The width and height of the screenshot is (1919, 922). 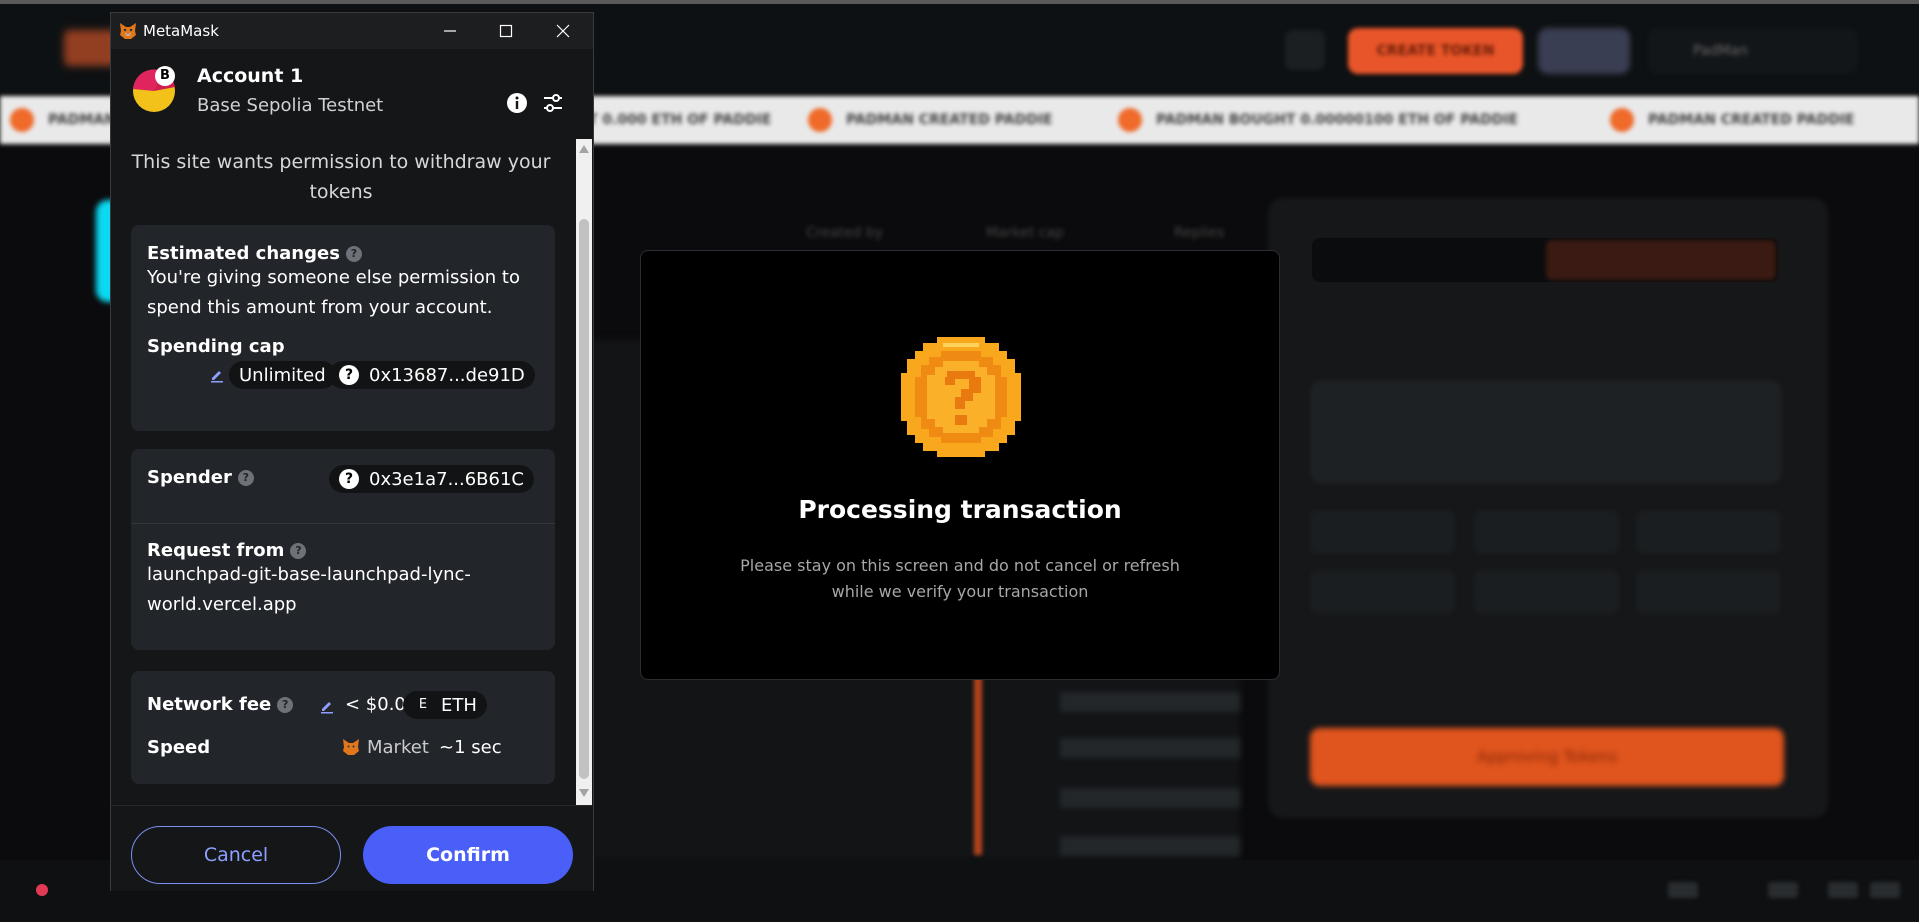 I want to click on confirm-button: Confirm, so click(x=468, y=855).